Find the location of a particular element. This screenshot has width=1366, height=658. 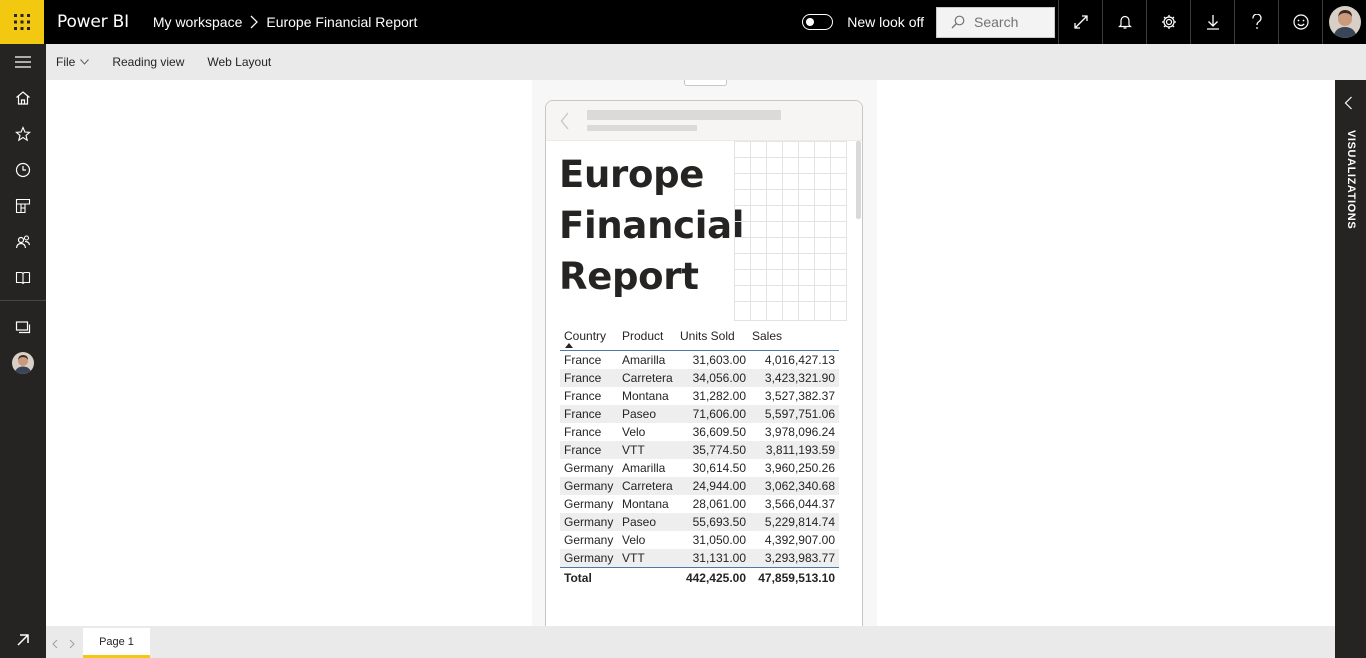

cell-sales: 4,016,427.13 is located at coordinates (799, 360).